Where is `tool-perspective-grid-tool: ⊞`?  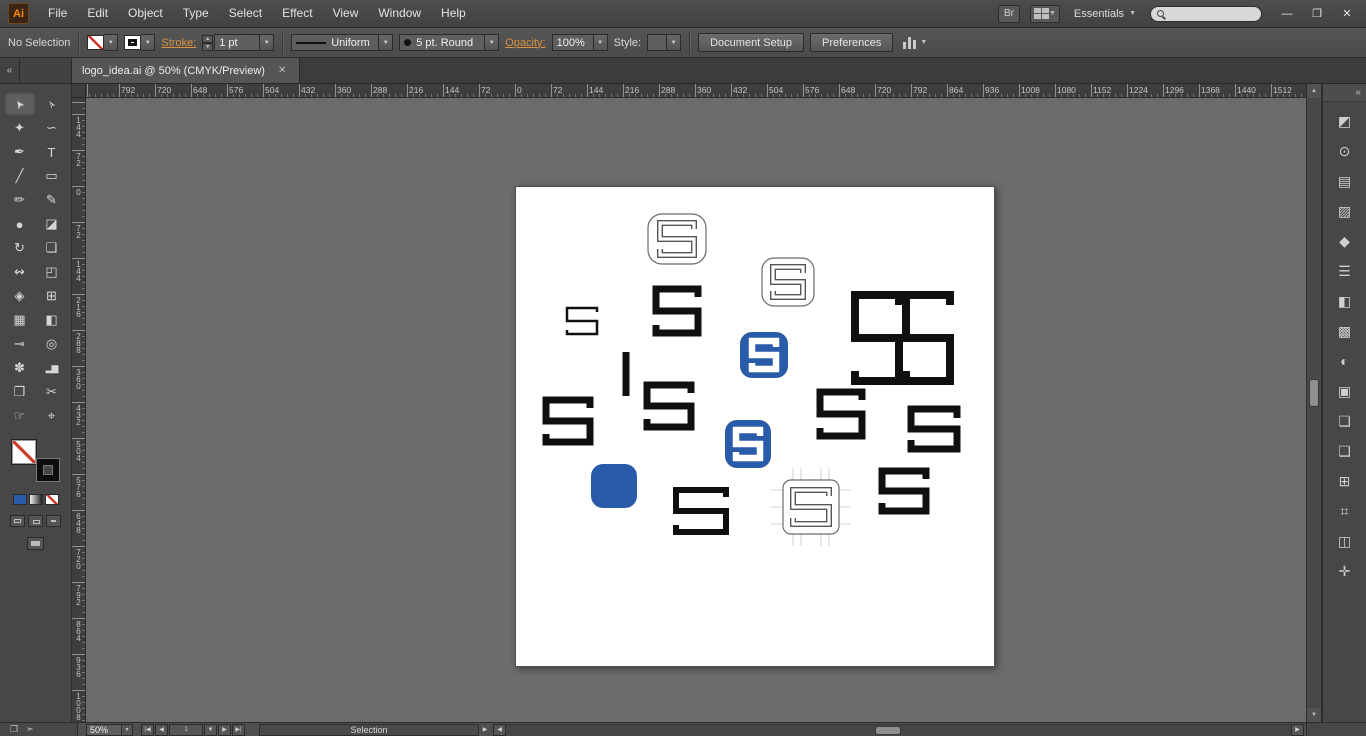
tool-perspective-grid-tool: ⊞ is located at coordinates (52, 296).